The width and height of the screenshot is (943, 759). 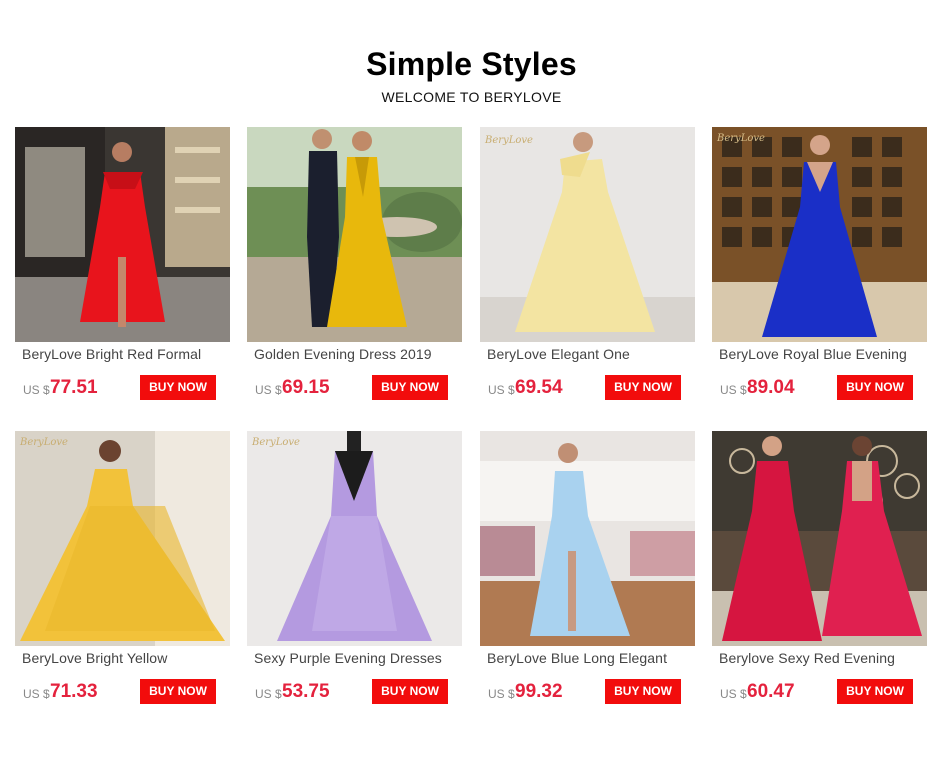 What do you see at coordinates (819, 234) in the screenshot?
I see `product-image-royal-blue-dress: BeryLove` at bounding box center [819, 234].